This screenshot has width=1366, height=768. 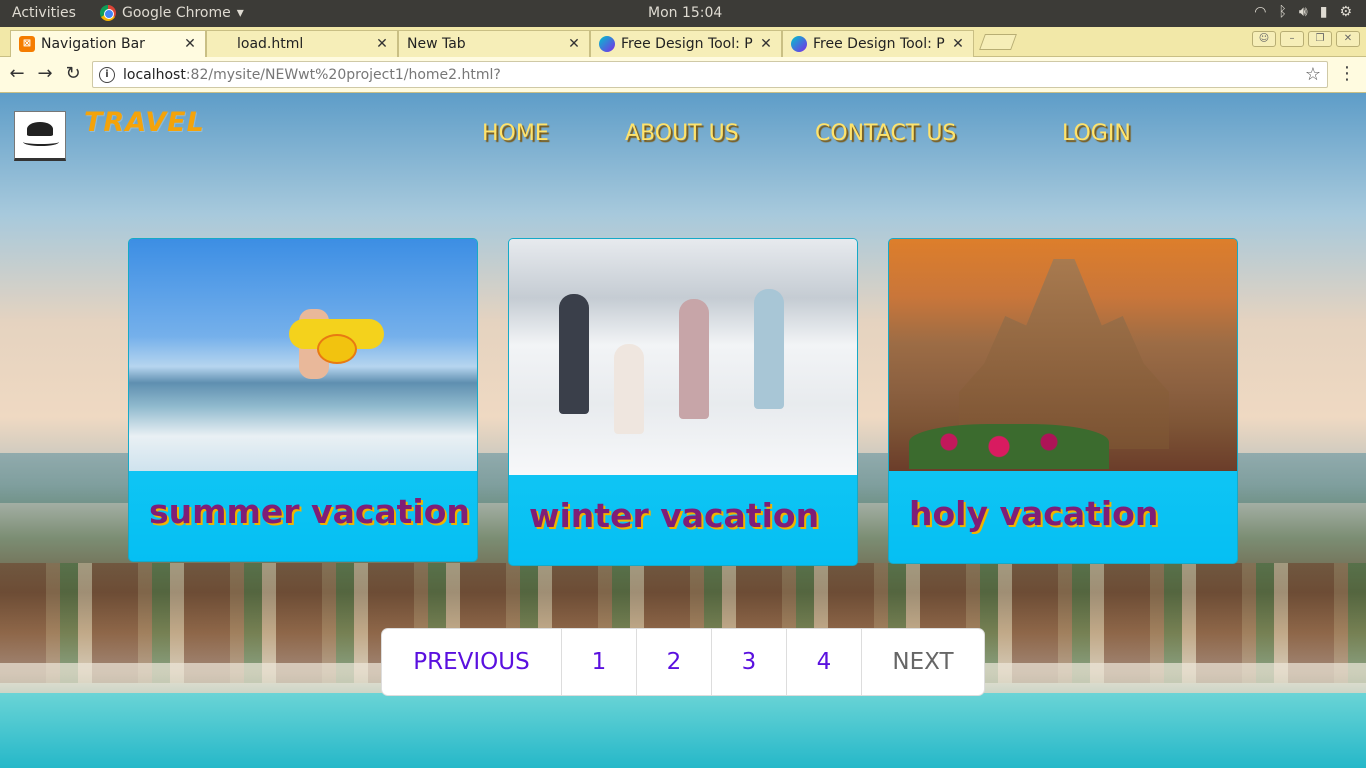 I want to click on back-icon: ←, so click(x=17, y=74).